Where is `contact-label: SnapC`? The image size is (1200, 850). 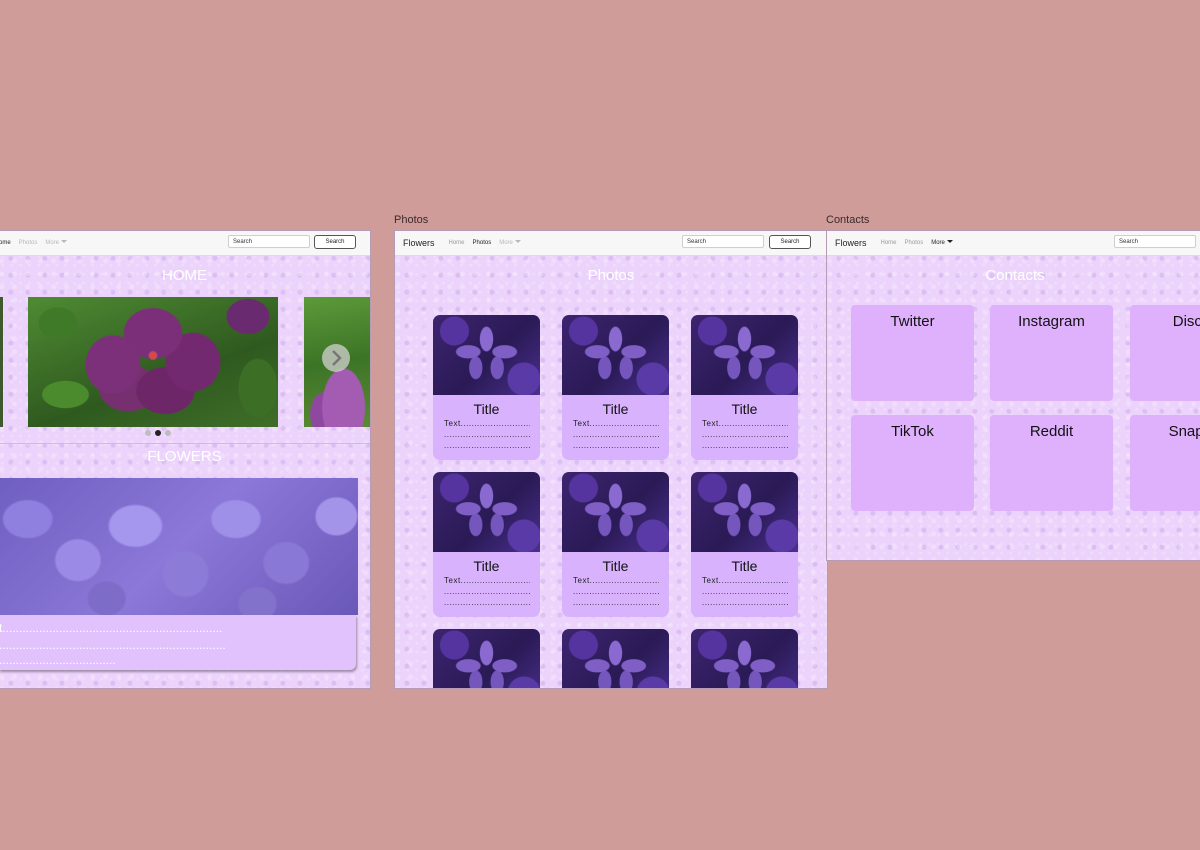 contact-label: SnapC is located at coordinates (1184, 431).